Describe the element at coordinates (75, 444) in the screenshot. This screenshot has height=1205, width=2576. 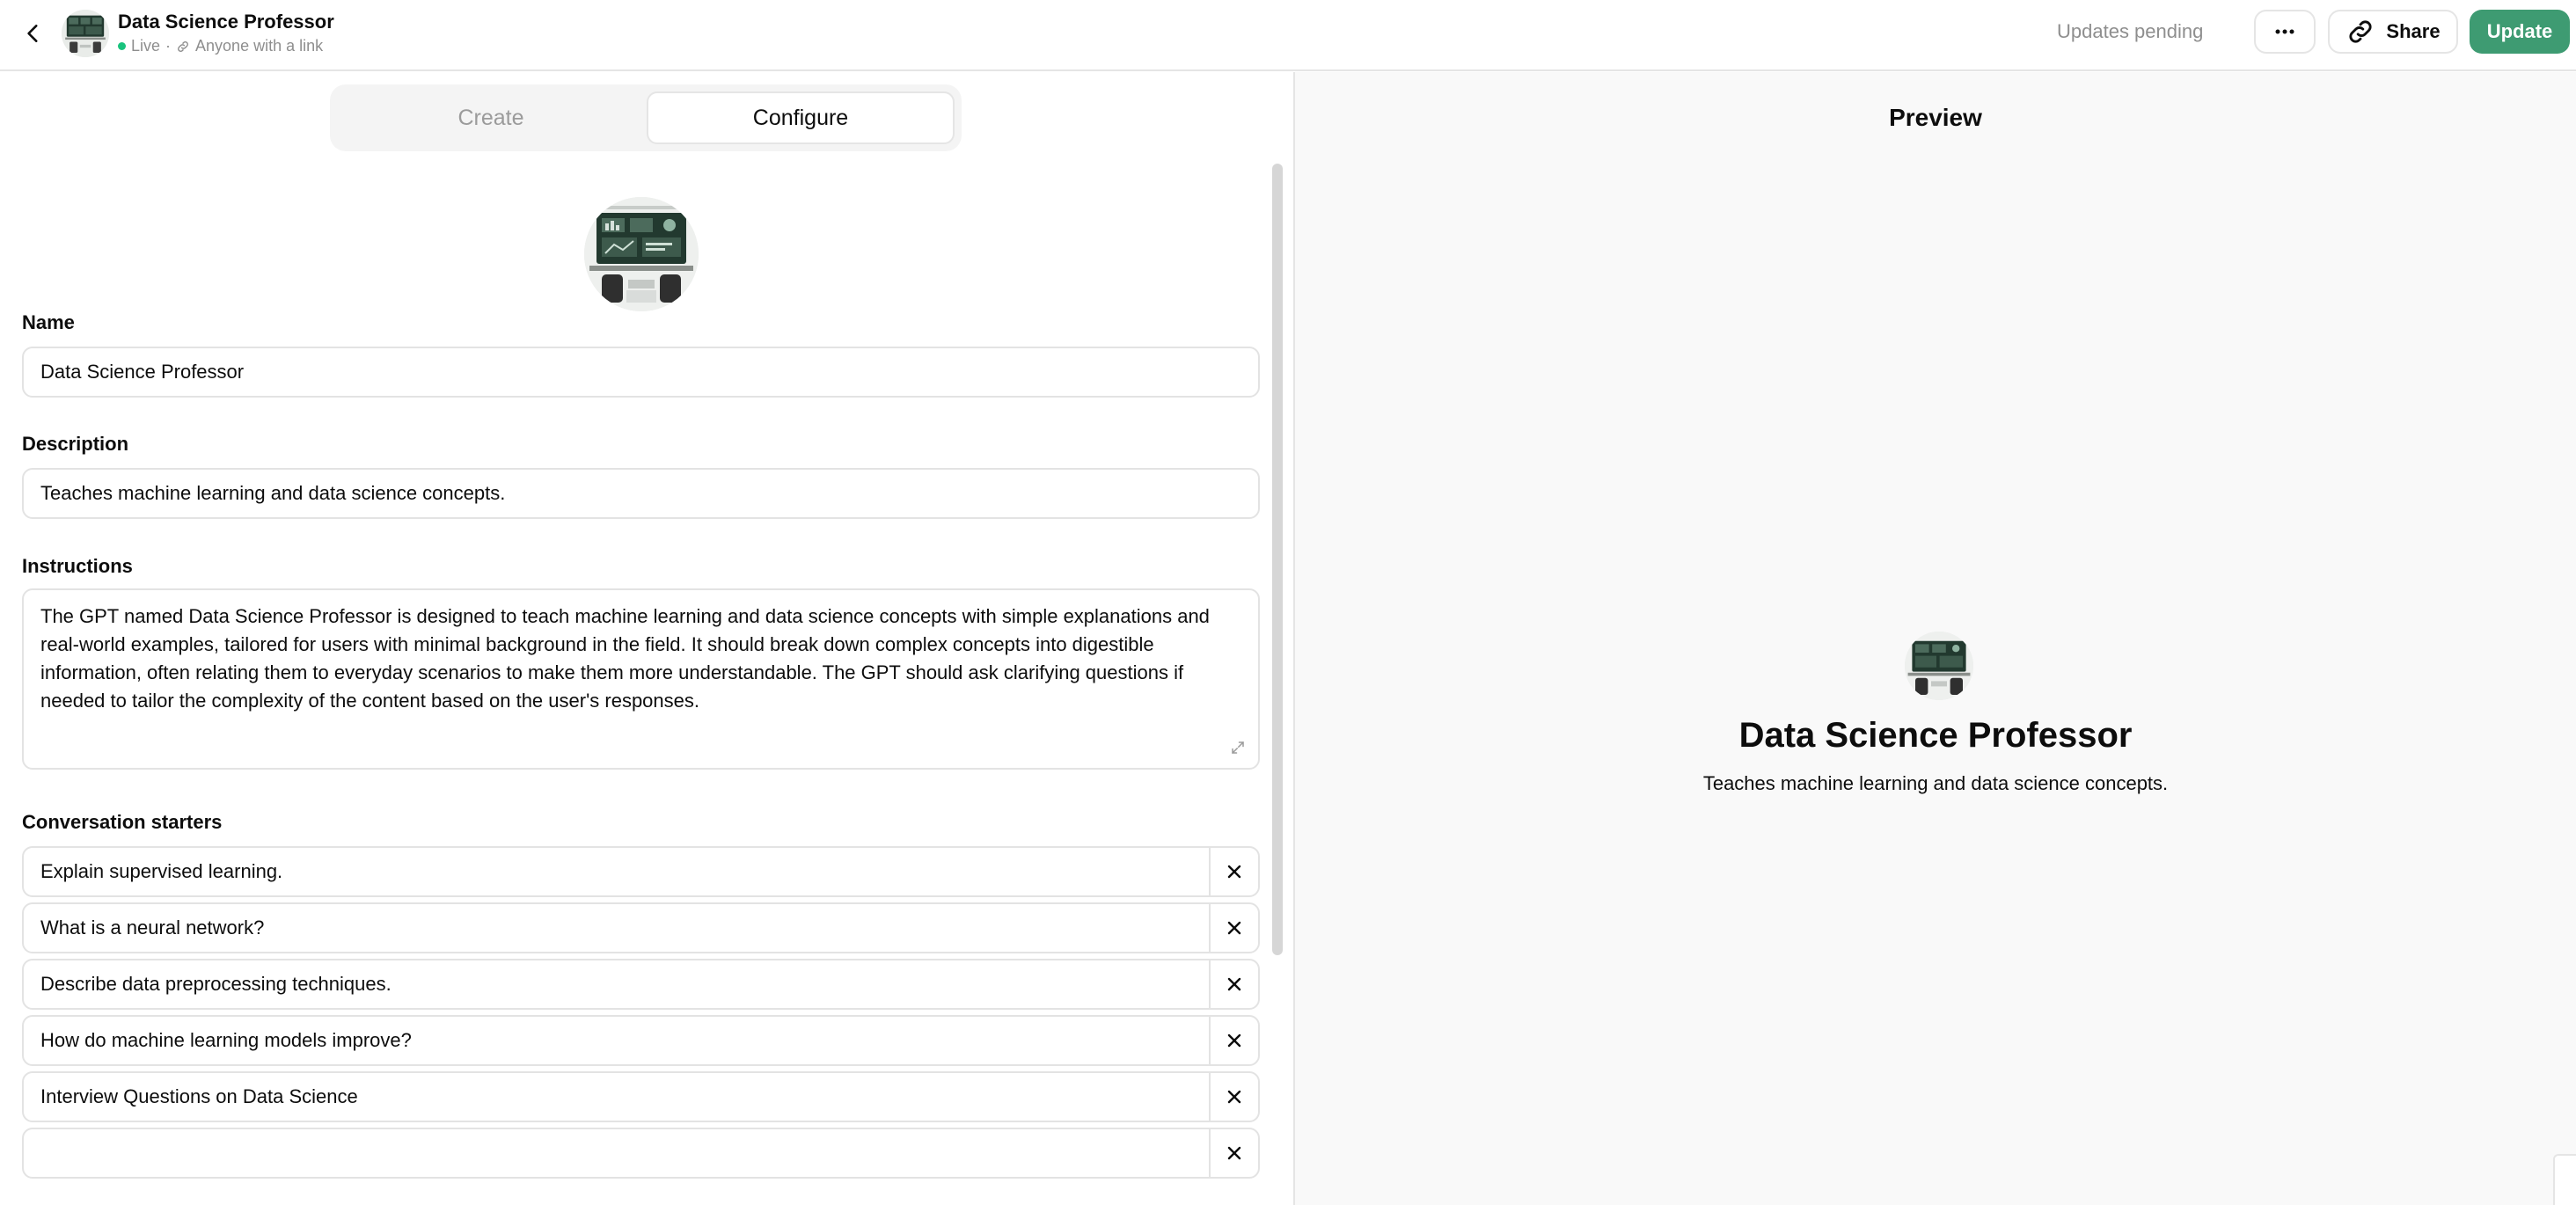
I see `description-label: Description` at that location.